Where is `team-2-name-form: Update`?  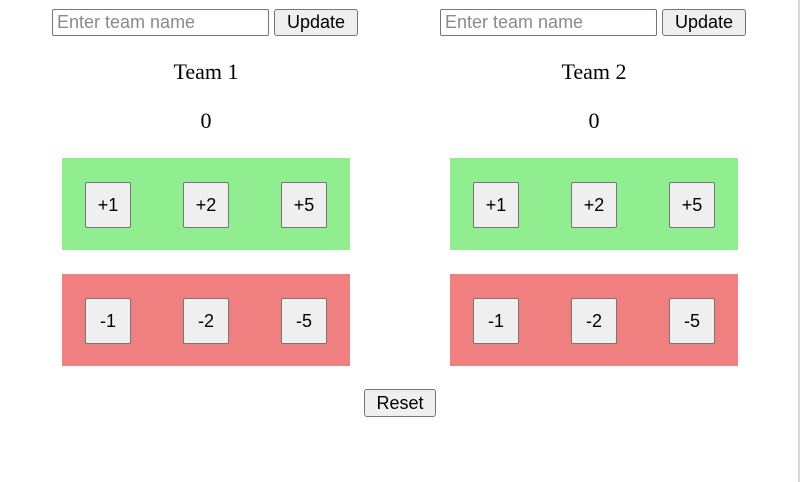
team-2-name-form: Update is located at coordinates (594, 23).